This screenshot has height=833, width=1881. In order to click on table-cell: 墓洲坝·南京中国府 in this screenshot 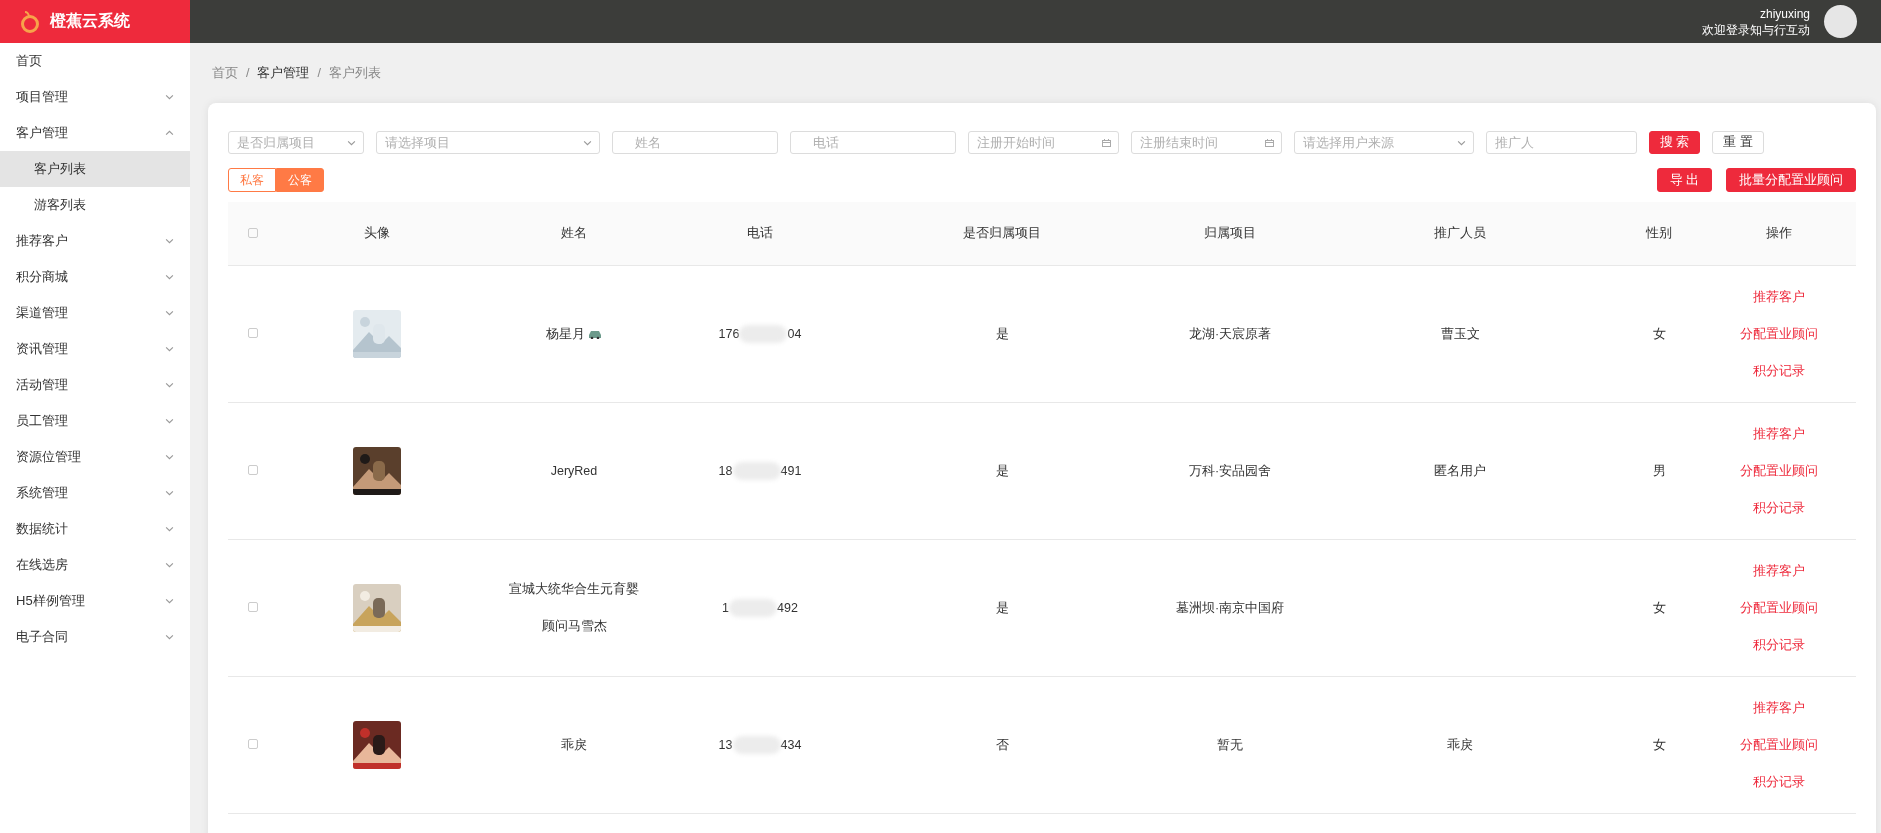, I will do `click(1230, 607)`.